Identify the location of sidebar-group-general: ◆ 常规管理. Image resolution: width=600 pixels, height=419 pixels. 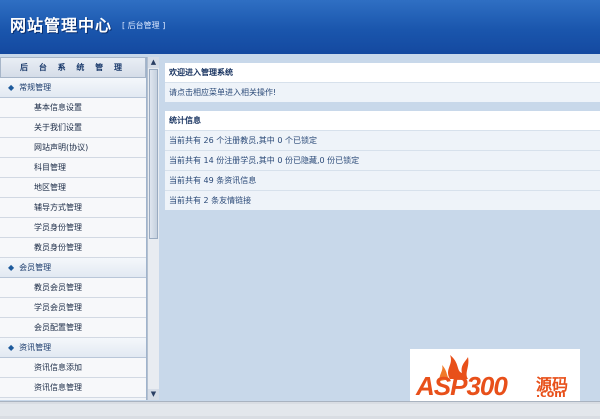
(73, 88).